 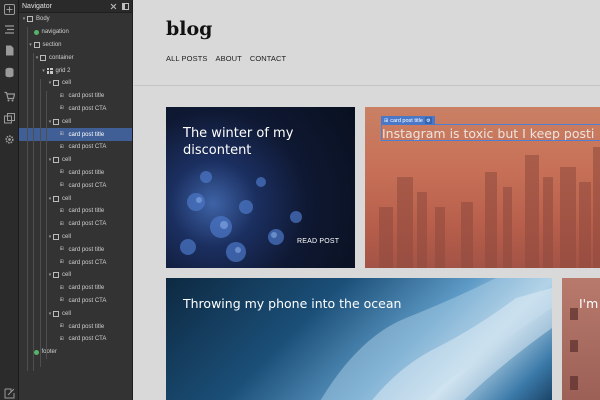 I want to click on database-icon, so click(x=9, y=72).